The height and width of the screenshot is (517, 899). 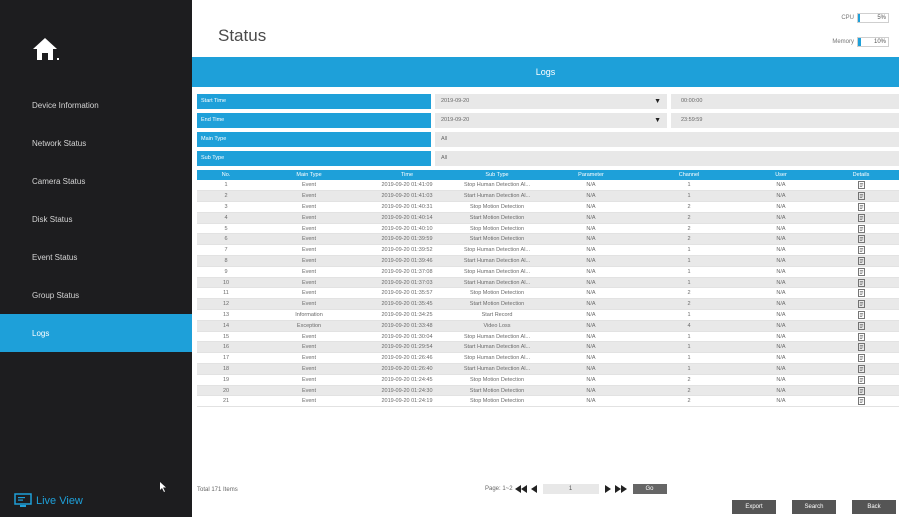 What do you see at coordinates (226, 304) in the screenshot?
I see `cell-no: 12` at bounding box center [226, 304].